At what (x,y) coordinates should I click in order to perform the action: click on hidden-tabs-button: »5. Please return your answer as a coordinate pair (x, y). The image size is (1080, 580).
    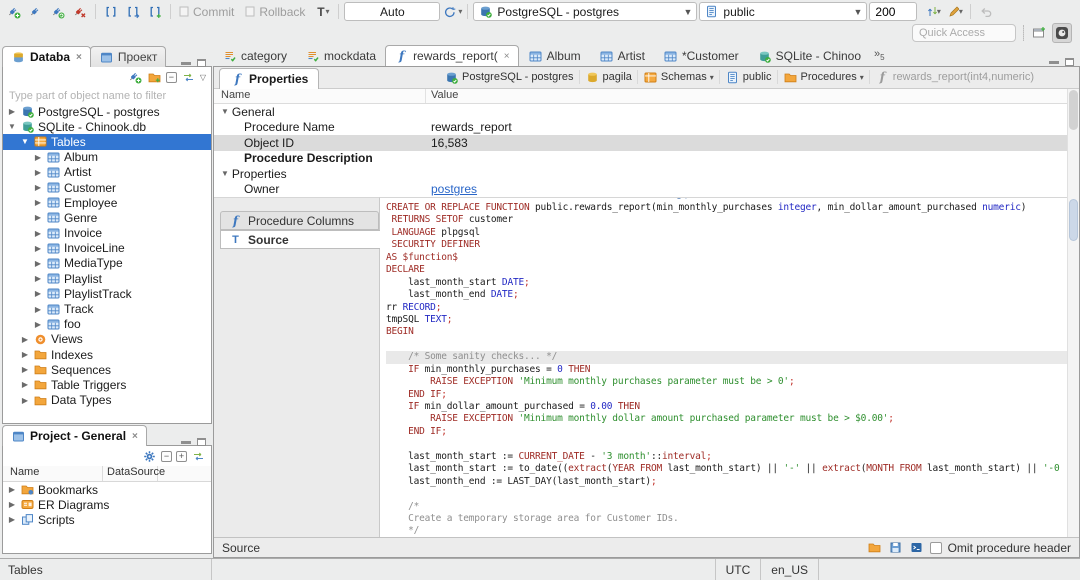
    Looking at the image, I should click on (879, 55).